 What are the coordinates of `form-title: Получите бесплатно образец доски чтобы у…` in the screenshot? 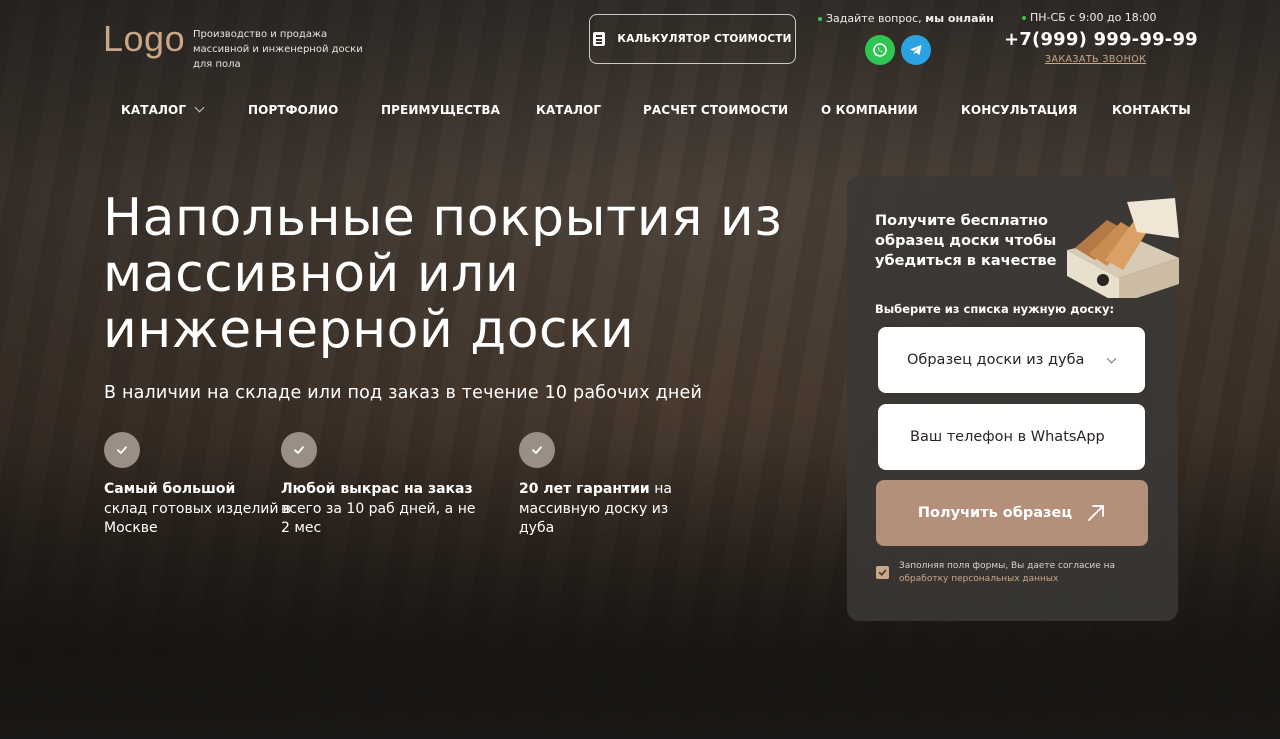 It's located at (966, 241).